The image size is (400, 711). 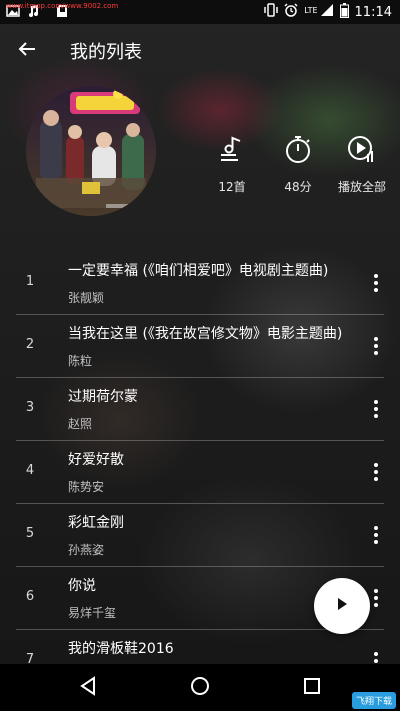 I want to click on song-artist: 陈势安, so click(x=86, y=487).